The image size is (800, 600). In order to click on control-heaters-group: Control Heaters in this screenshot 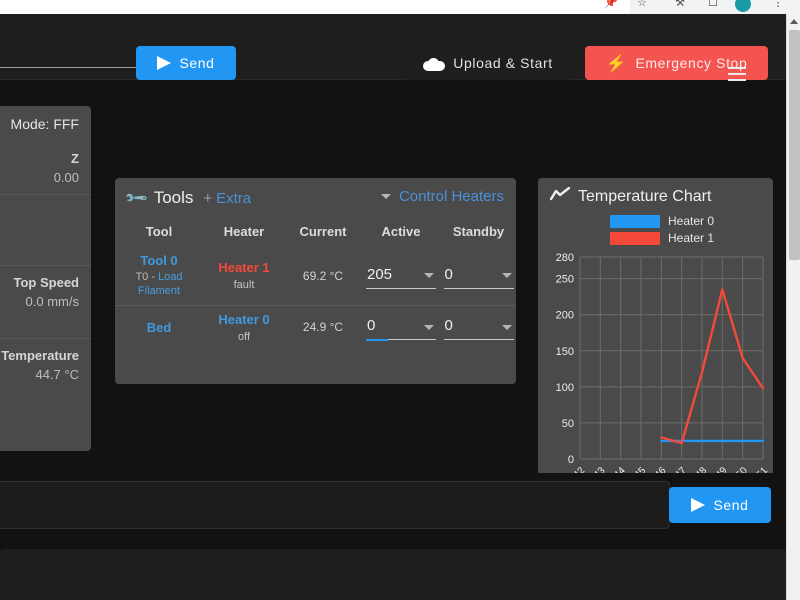, I will do `click(442, 196)`.